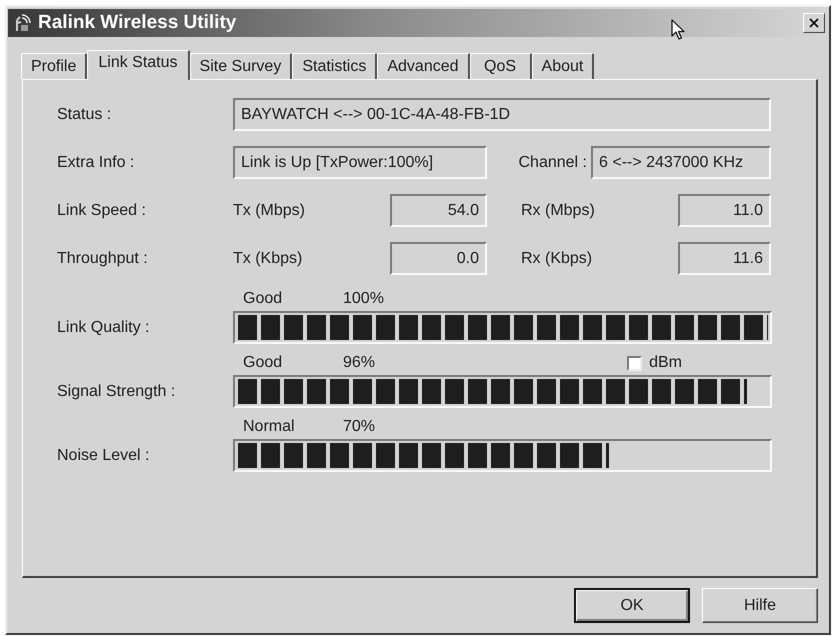 This screenshot has height=637, width=837. What do you see at coordinates (359, 363) in the screenshot?
I see `percent-text: 96%` at bounding box center [359, 363].